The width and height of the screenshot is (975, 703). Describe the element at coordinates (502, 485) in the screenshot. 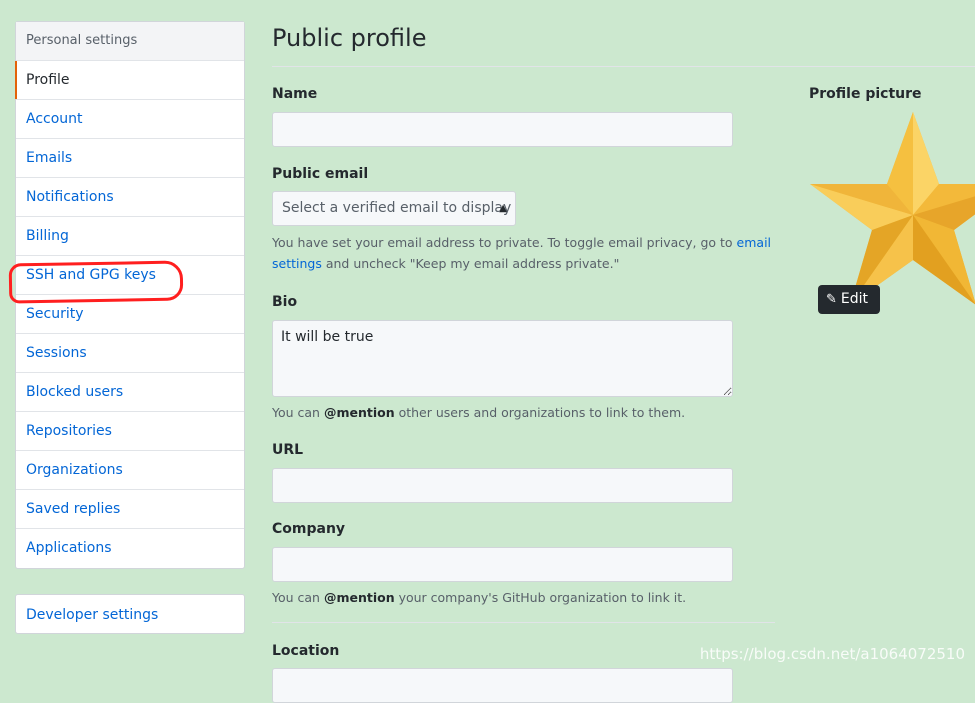

I see `url-field` at that location.